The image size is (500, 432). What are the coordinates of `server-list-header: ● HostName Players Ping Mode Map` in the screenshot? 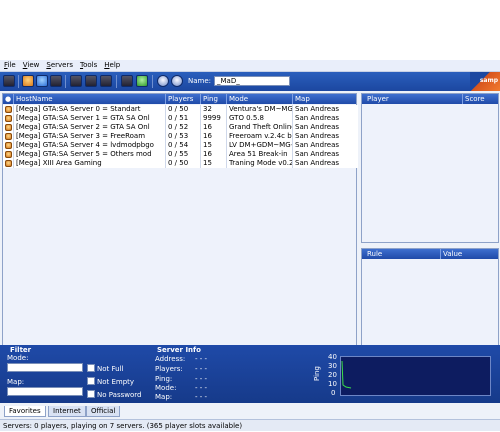 It's located at (179, 99).